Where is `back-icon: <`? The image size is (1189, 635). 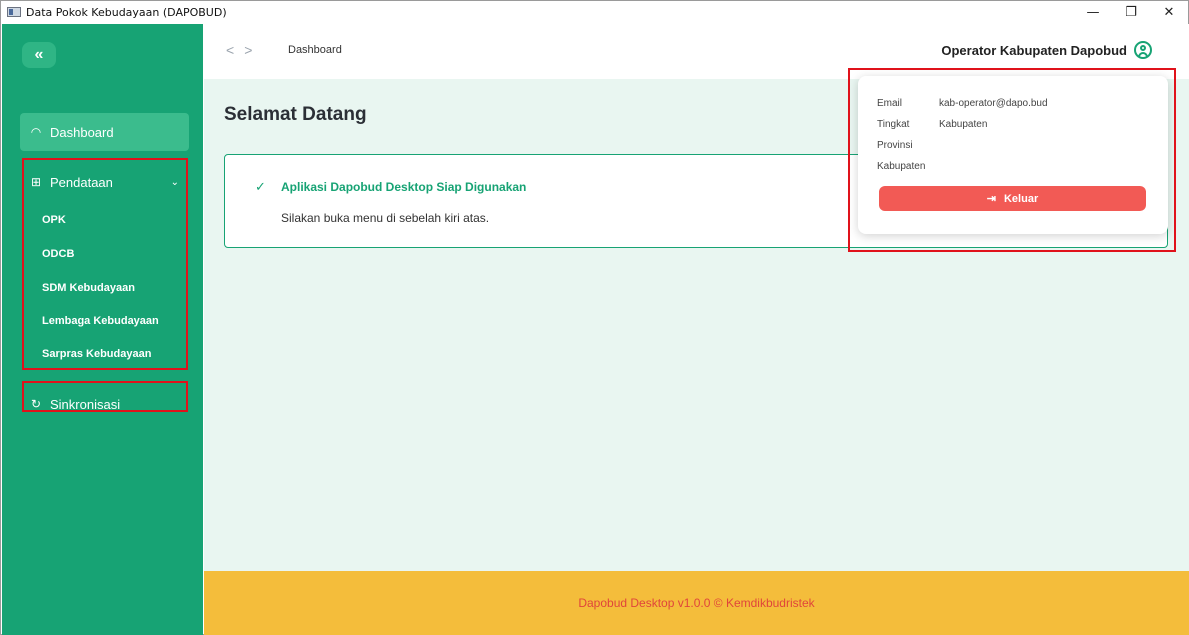
back-icon: < is located at coordinates (230, 50).